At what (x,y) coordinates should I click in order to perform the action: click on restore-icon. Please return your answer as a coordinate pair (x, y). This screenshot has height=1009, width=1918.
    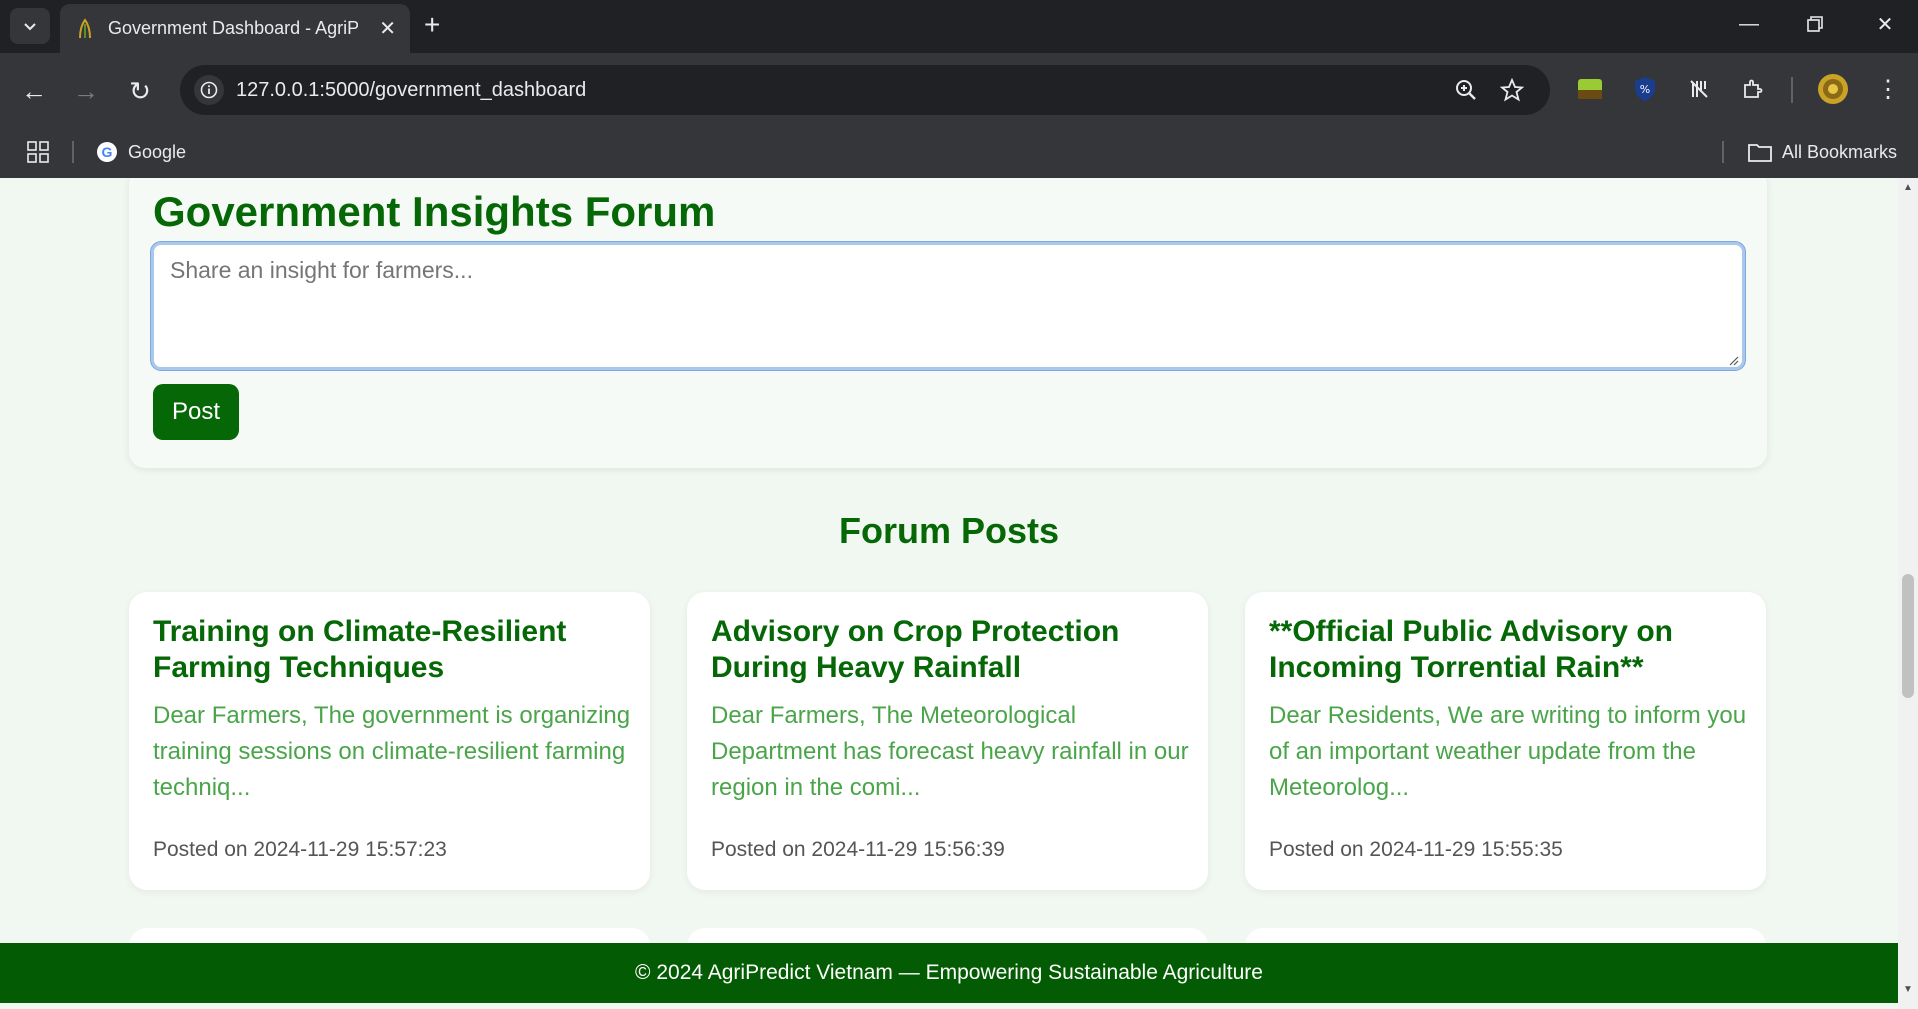
    Looking at the image, I should click on (1815, 24).